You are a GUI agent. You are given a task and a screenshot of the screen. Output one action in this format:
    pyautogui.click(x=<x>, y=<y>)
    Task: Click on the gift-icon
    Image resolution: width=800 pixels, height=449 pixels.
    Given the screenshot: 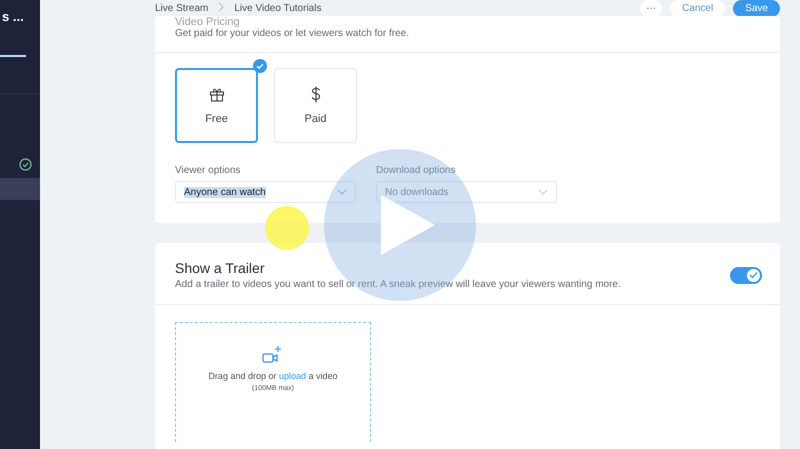 What is the action you would take?
    pyautogui.click(x=216, y=94)
    